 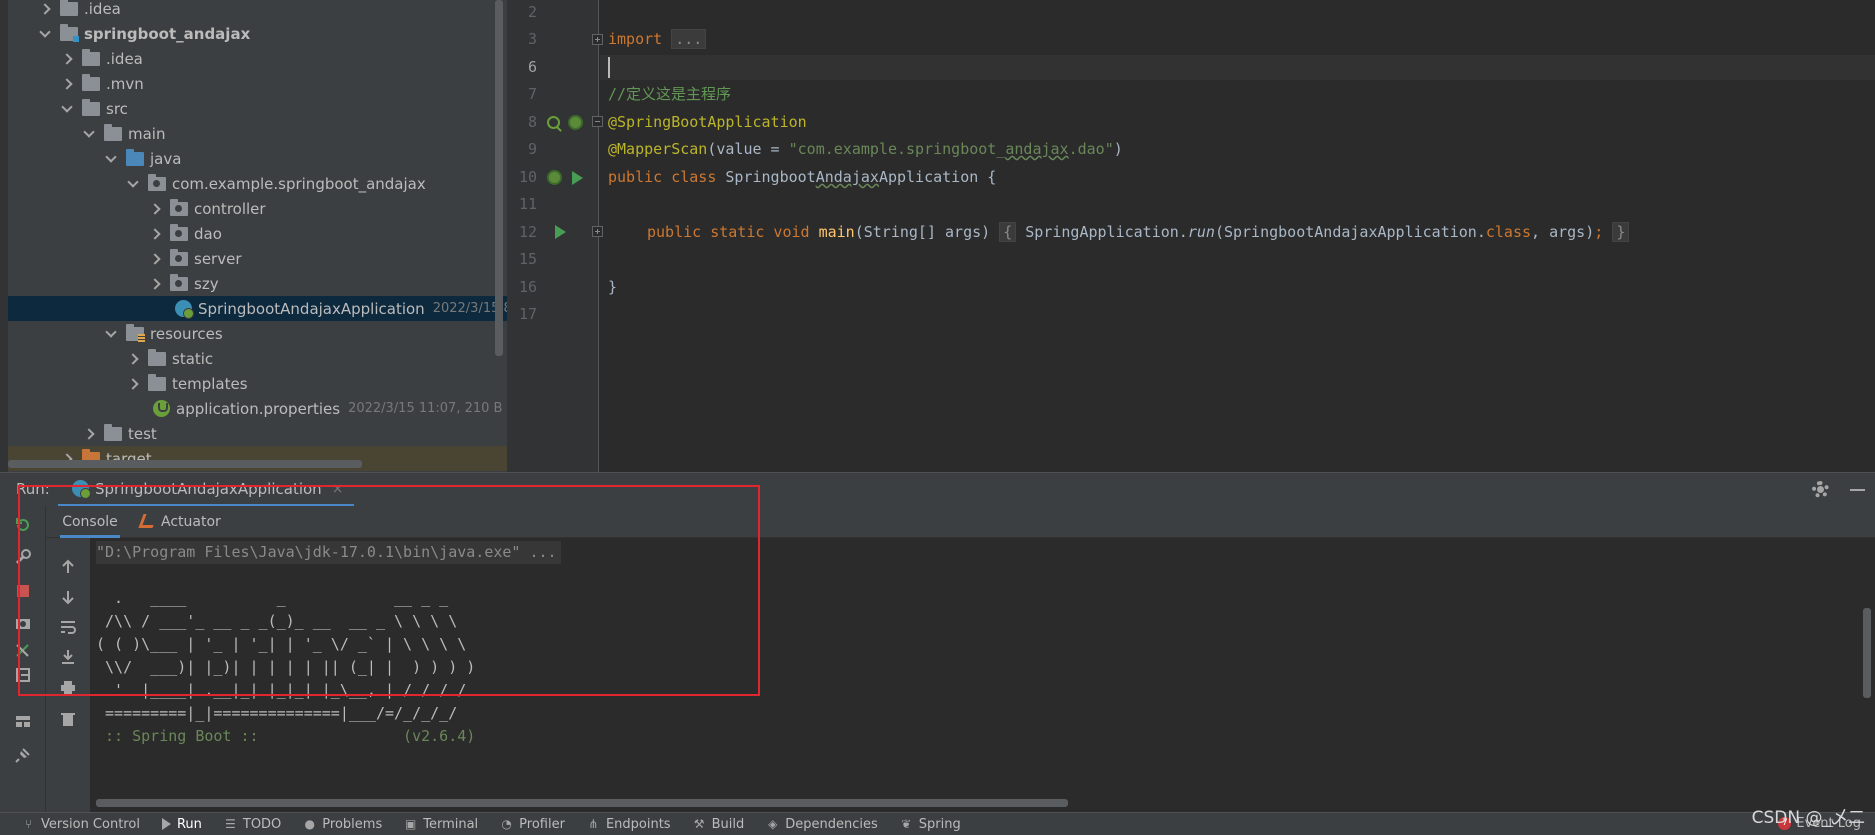 What do you see at coordinates (707, 122) in the screenshot?
I see `code-line-annotation: @SpringBootApplication` at bounding box center [707, 122].